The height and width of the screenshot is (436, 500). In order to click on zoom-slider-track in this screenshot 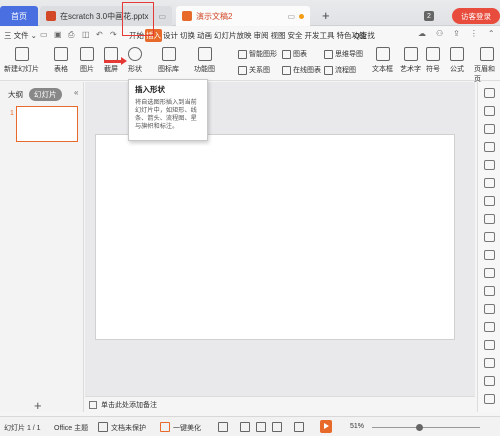, I will do `click(426, 427)`.